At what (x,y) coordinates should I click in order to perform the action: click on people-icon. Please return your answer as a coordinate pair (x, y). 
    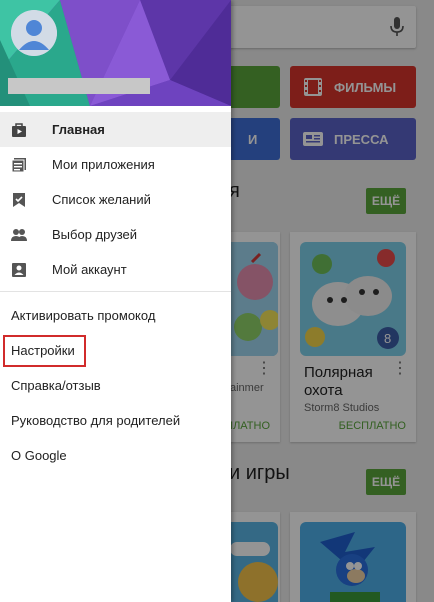
    Looking at the image, I should click on (19, 234).